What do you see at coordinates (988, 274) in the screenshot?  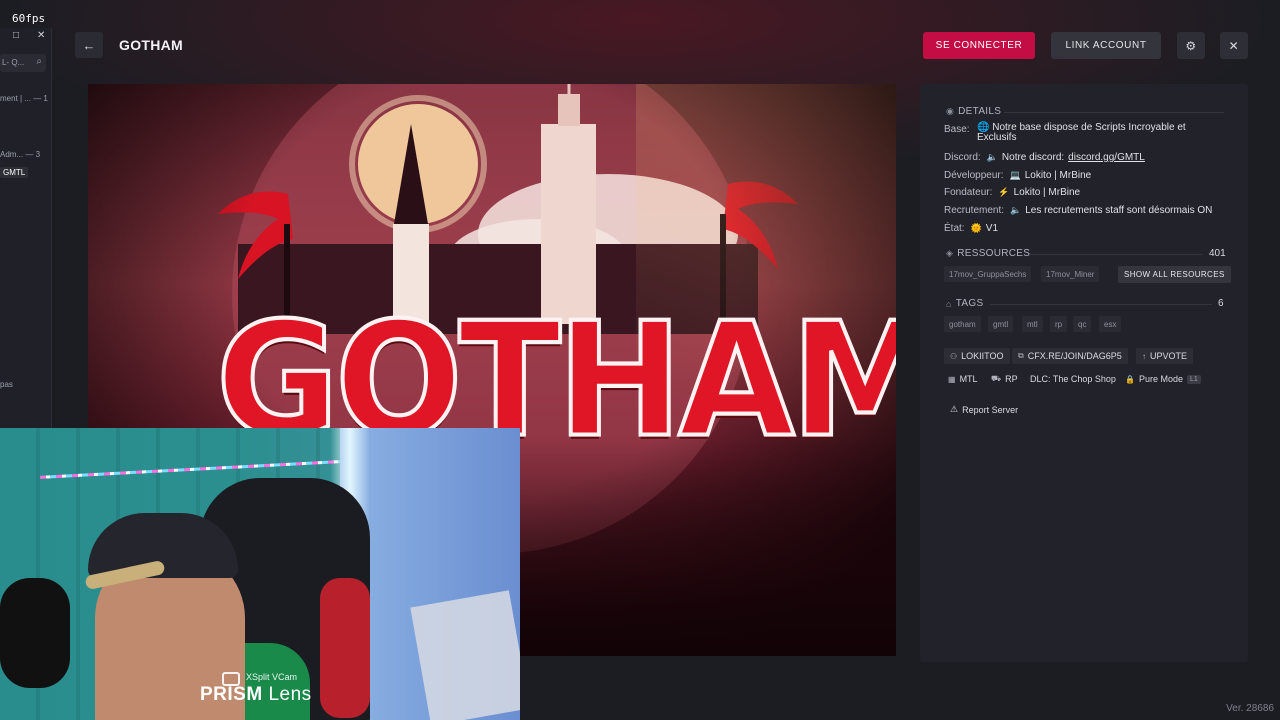 I see `resource-chip: 17mov_GruppaSechs` at bounding box center [988, 274].